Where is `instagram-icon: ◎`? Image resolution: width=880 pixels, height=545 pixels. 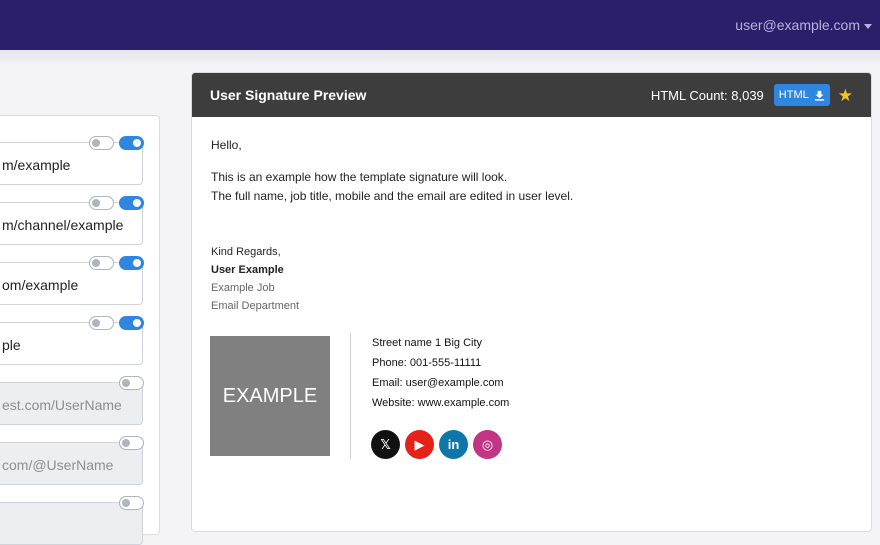 instagram-icon: ◎ is located at coordinates (487, 444).